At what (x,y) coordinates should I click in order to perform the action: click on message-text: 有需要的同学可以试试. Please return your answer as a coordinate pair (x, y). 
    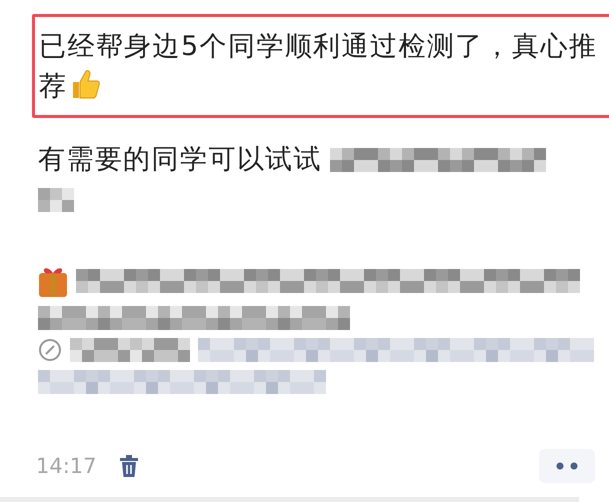
    Looking at the image, I should click on (180, 160).